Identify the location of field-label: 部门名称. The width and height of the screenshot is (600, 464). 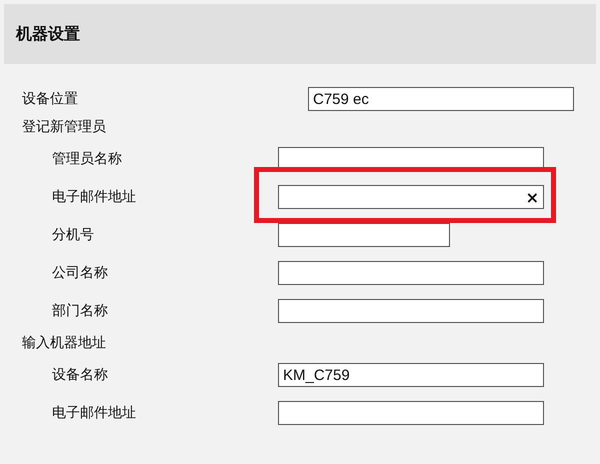
(80, 311).